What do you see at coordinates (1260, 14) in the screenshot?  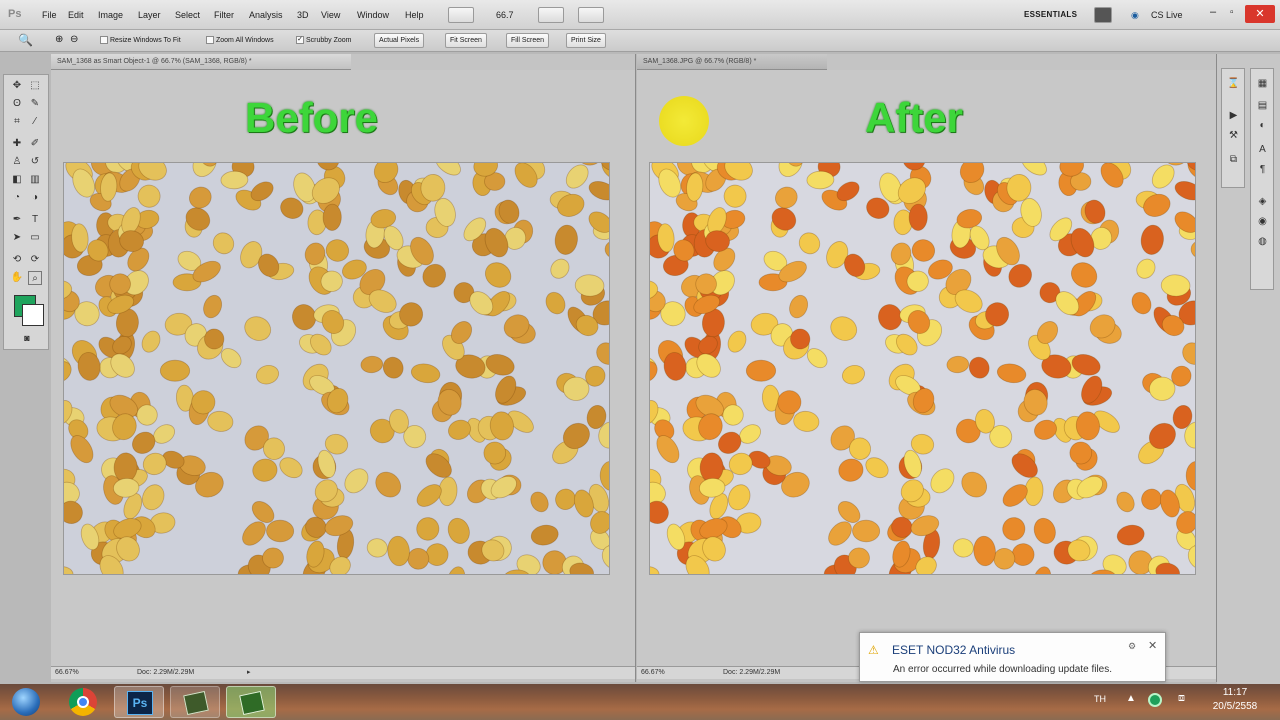 I see `close-icon: ✕` at bounding box center [1260, 14].